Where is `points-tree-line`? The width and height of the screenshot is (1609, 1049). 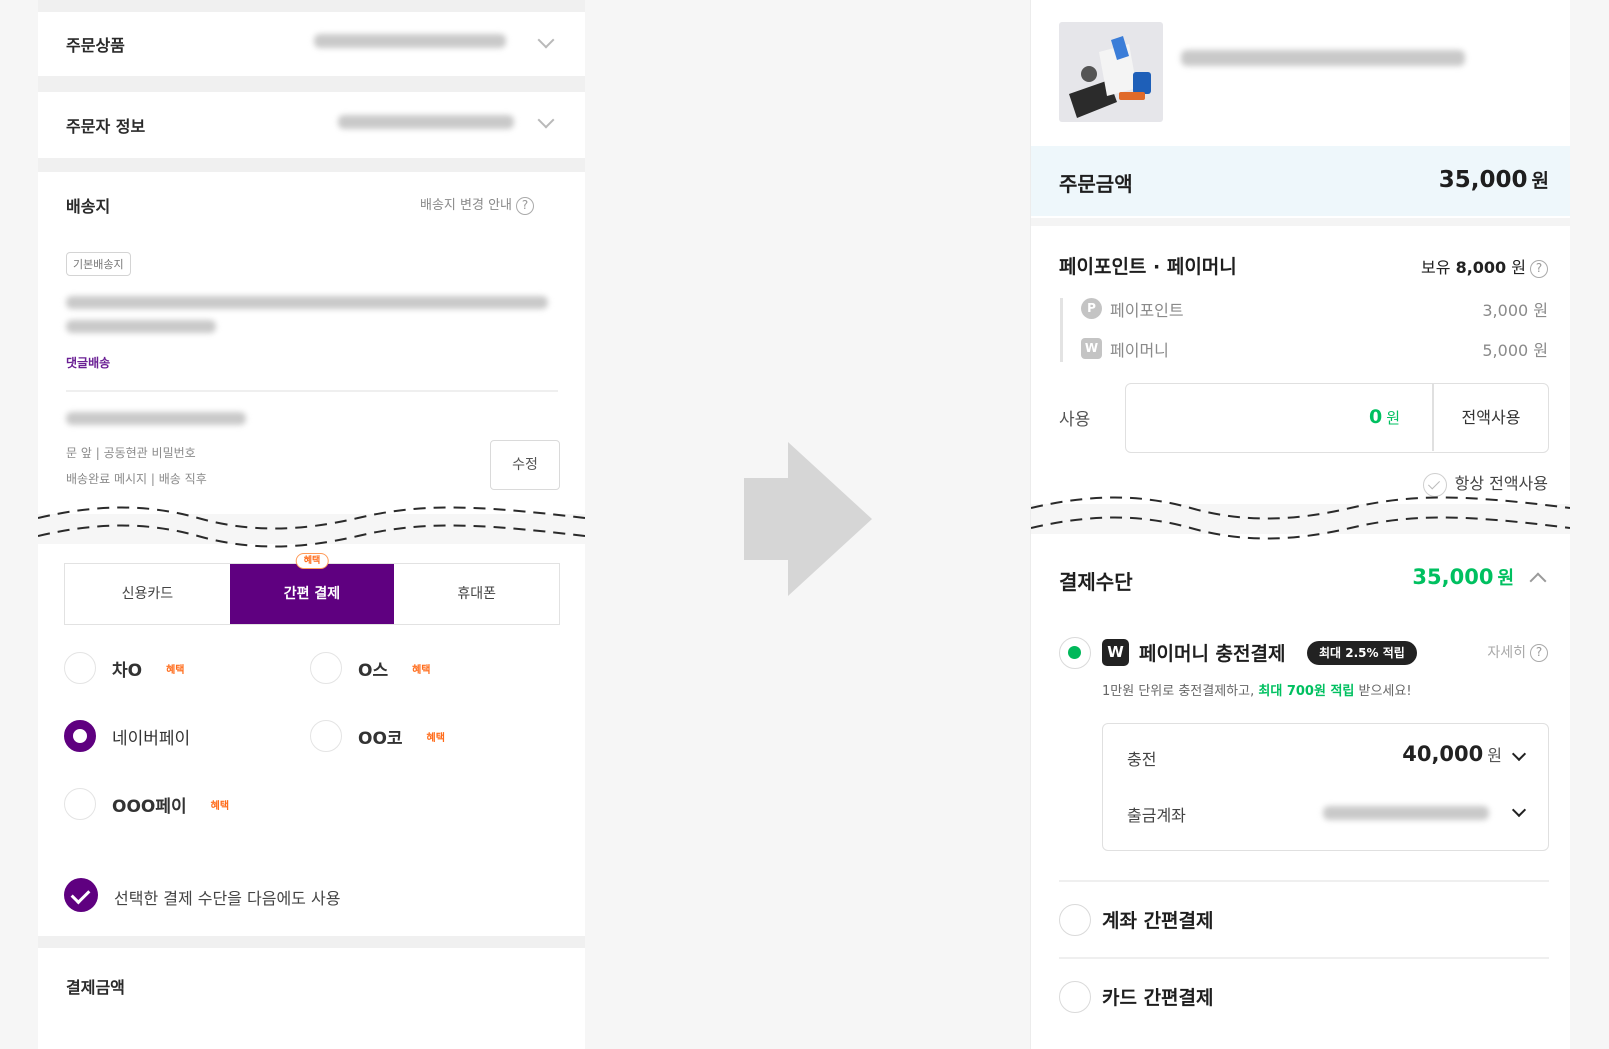
points-tree-line is located at coordinates (1061, 330).